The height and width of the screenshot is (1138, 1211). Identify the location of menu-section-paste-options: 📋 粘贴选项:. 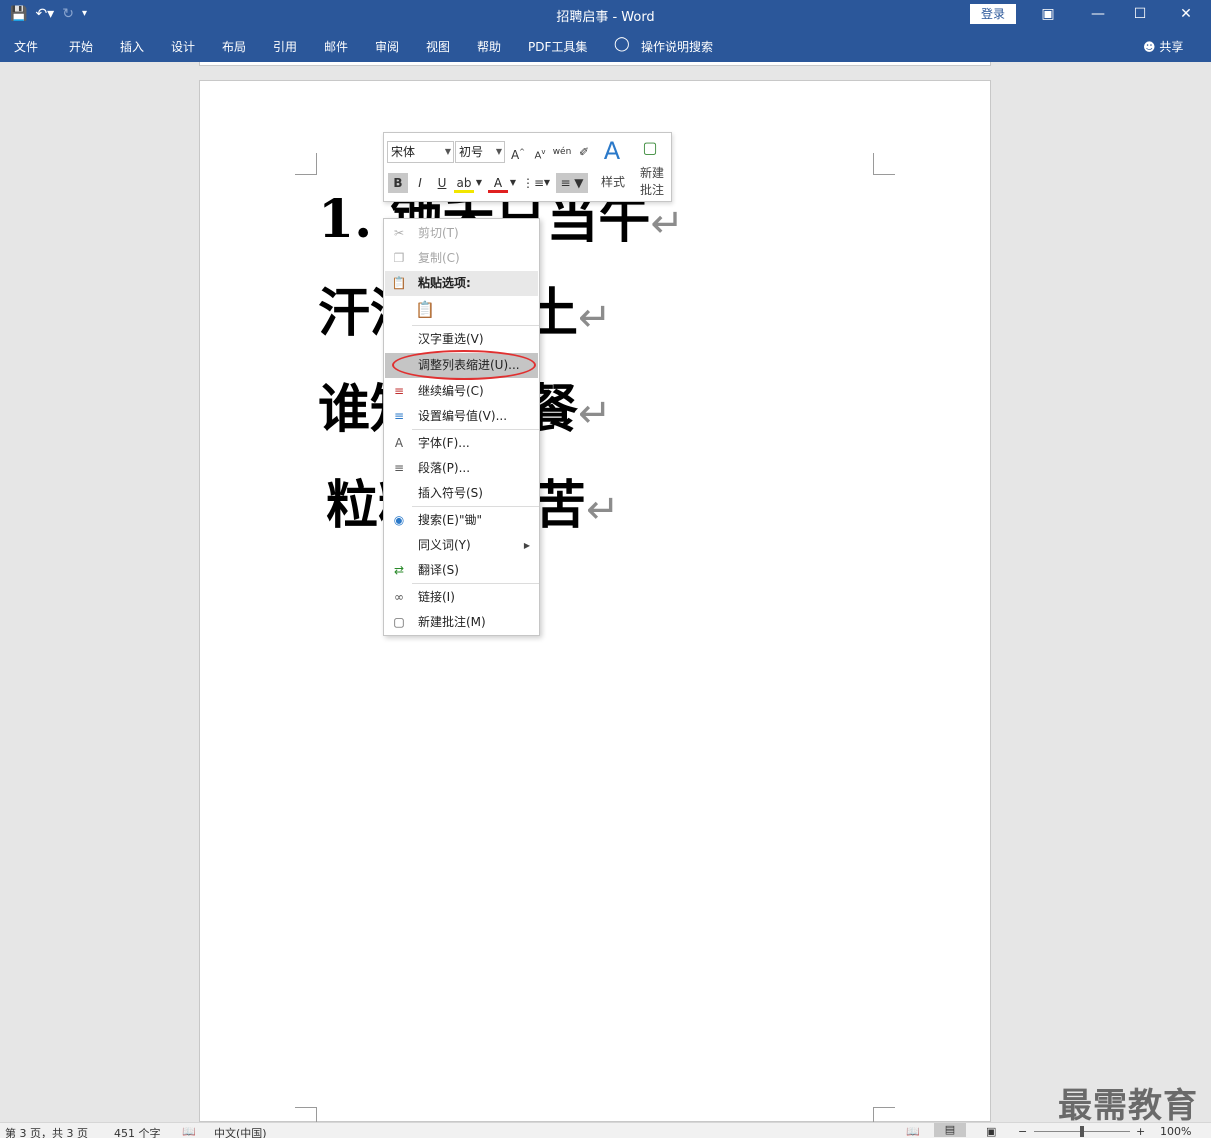
(461, 283).